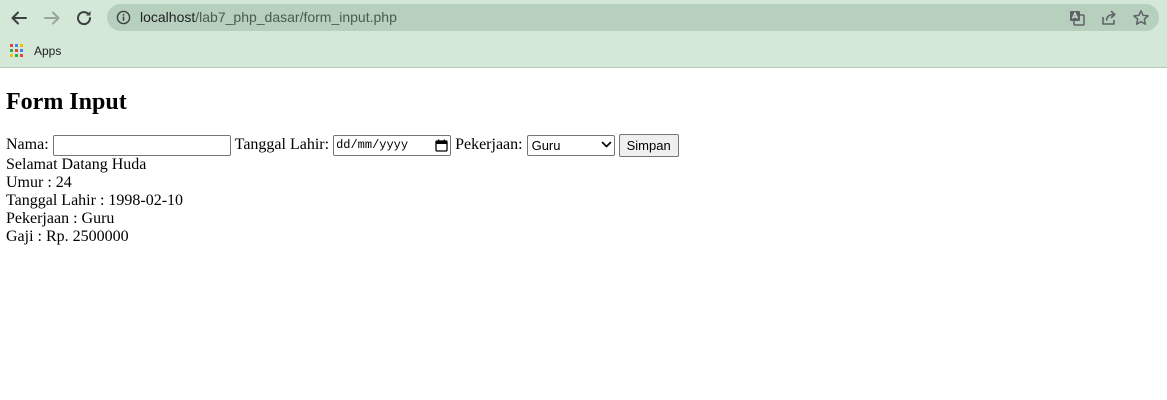 Image resolution: width=1167 pixels, height=400 pixels. Describe the element at coordinates (296, 17) in the screenshot. I see `url-path: /lab7_php_dasar/form_input.php` at that location.